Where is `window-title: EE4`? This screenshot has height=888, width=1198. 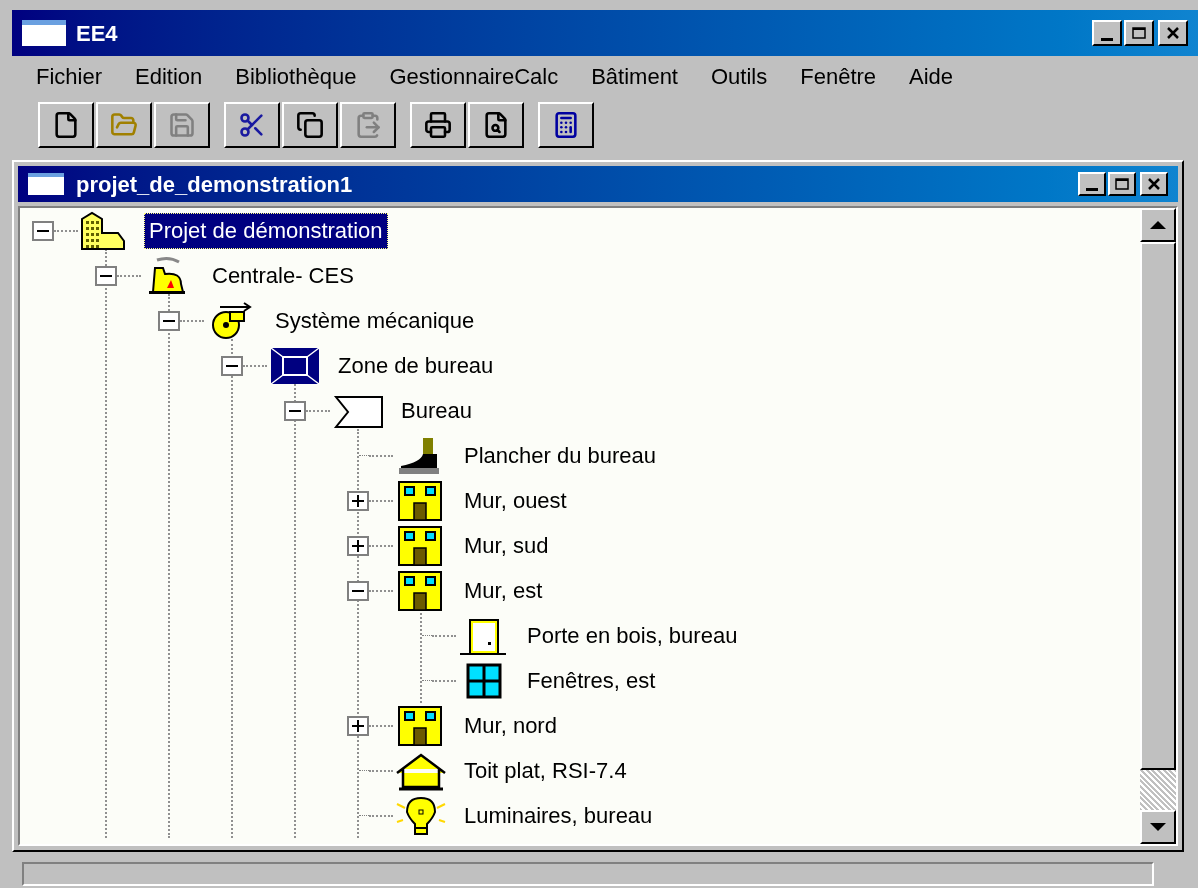 window-title: EE4 is located at coordinates (97, 33).